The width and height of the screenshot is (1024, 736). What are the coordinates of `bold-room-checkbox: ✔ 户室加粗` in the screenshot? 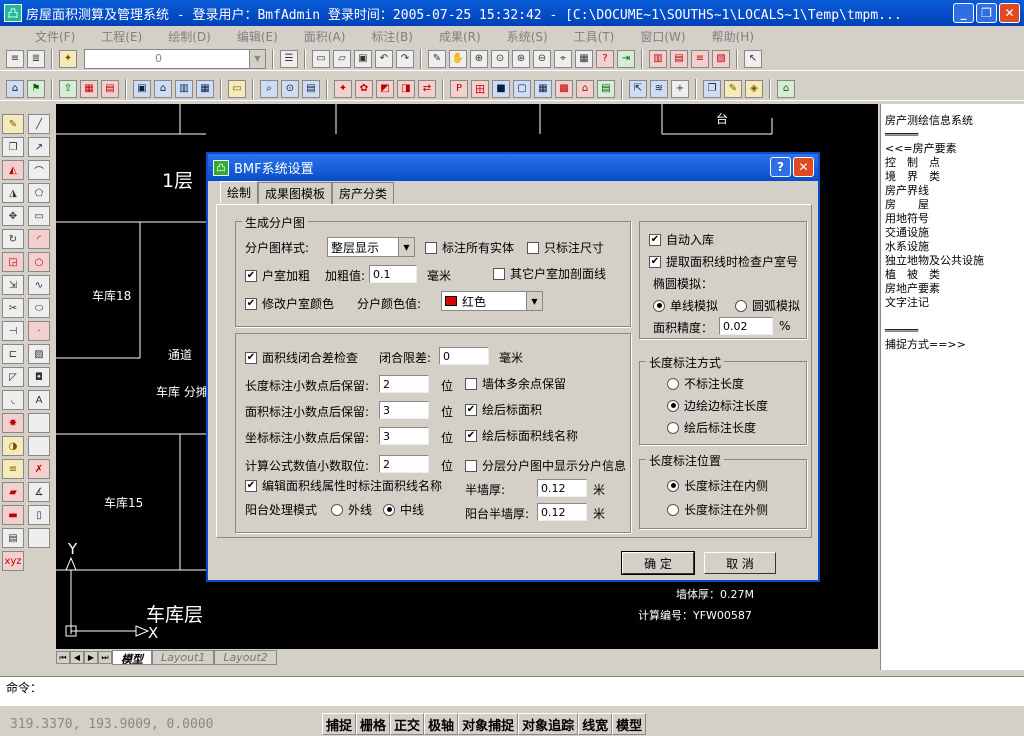 It's located at (277, 275).